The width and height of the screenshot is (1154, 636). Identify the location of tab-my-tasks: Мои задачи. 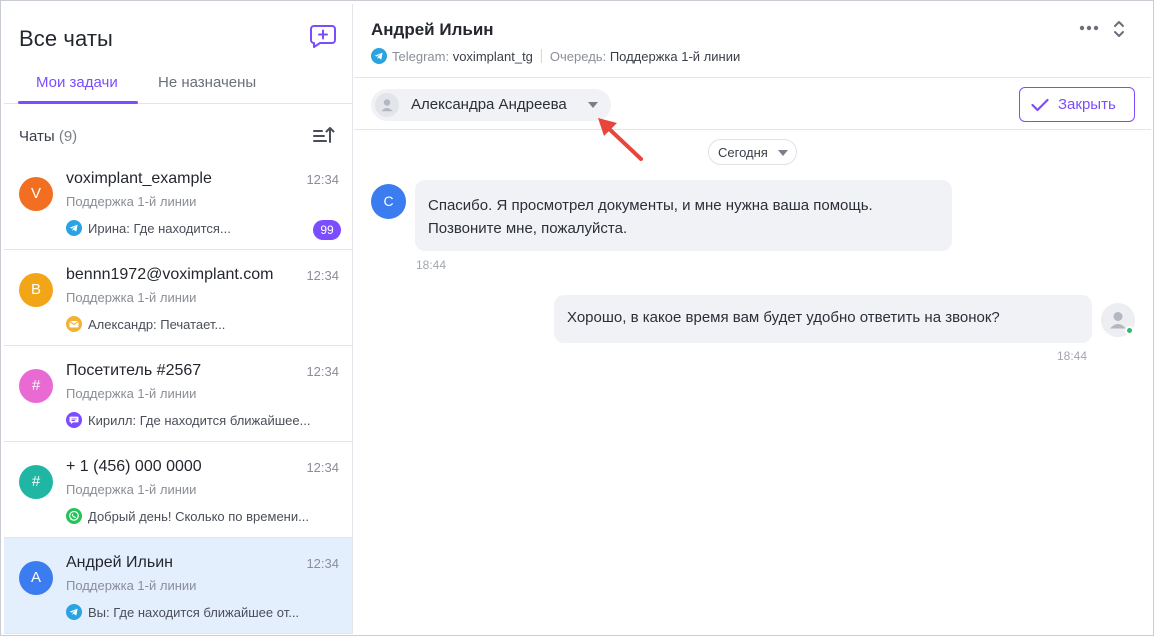
(77, 82).